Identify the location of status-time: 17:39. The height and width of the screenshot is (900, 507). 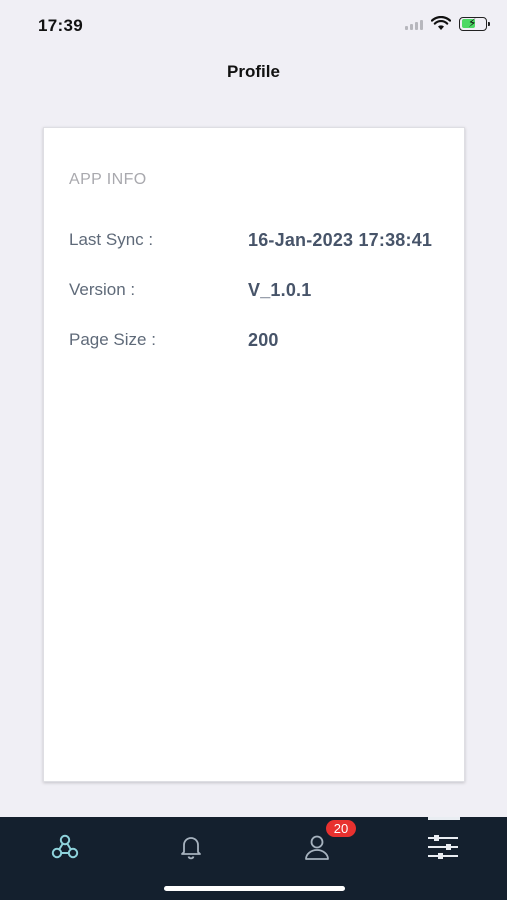
(60, 25).